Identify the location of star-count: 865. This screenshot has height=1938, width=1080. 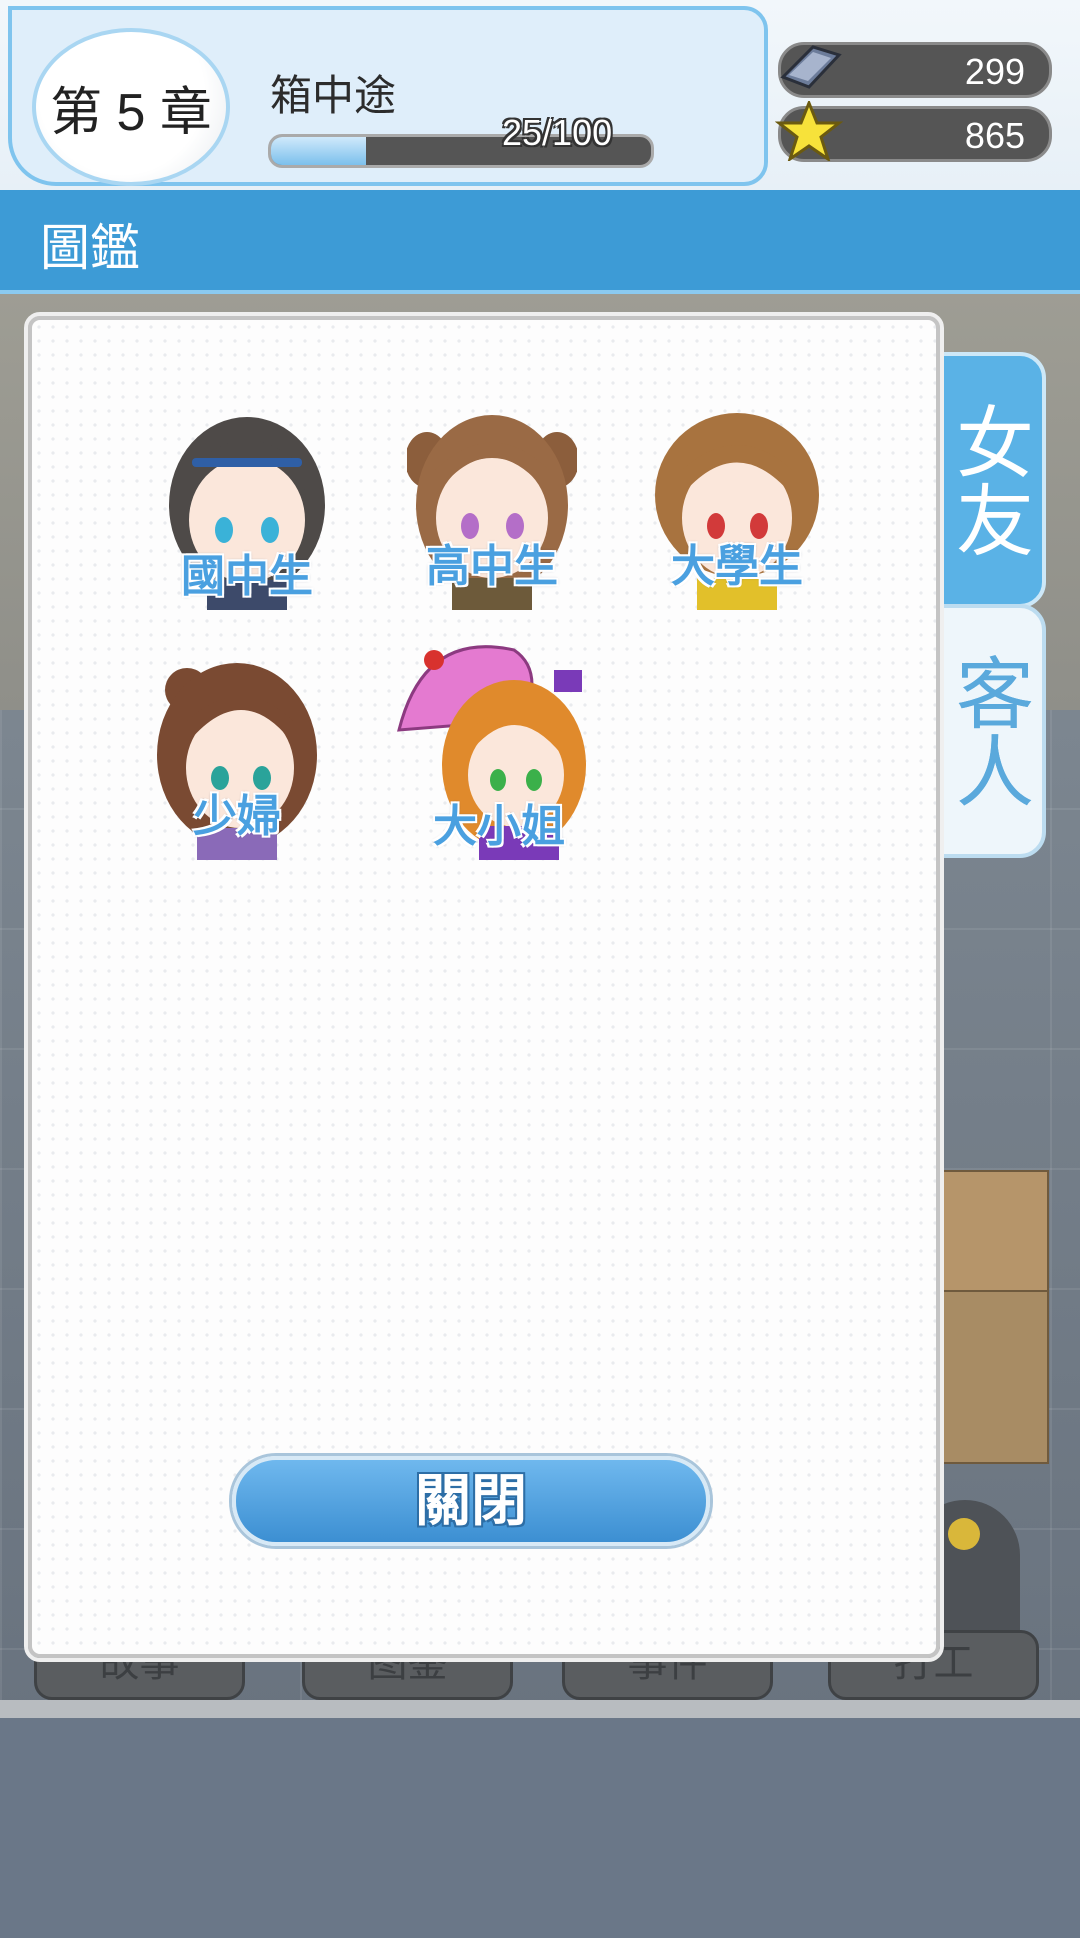
(994, 135).